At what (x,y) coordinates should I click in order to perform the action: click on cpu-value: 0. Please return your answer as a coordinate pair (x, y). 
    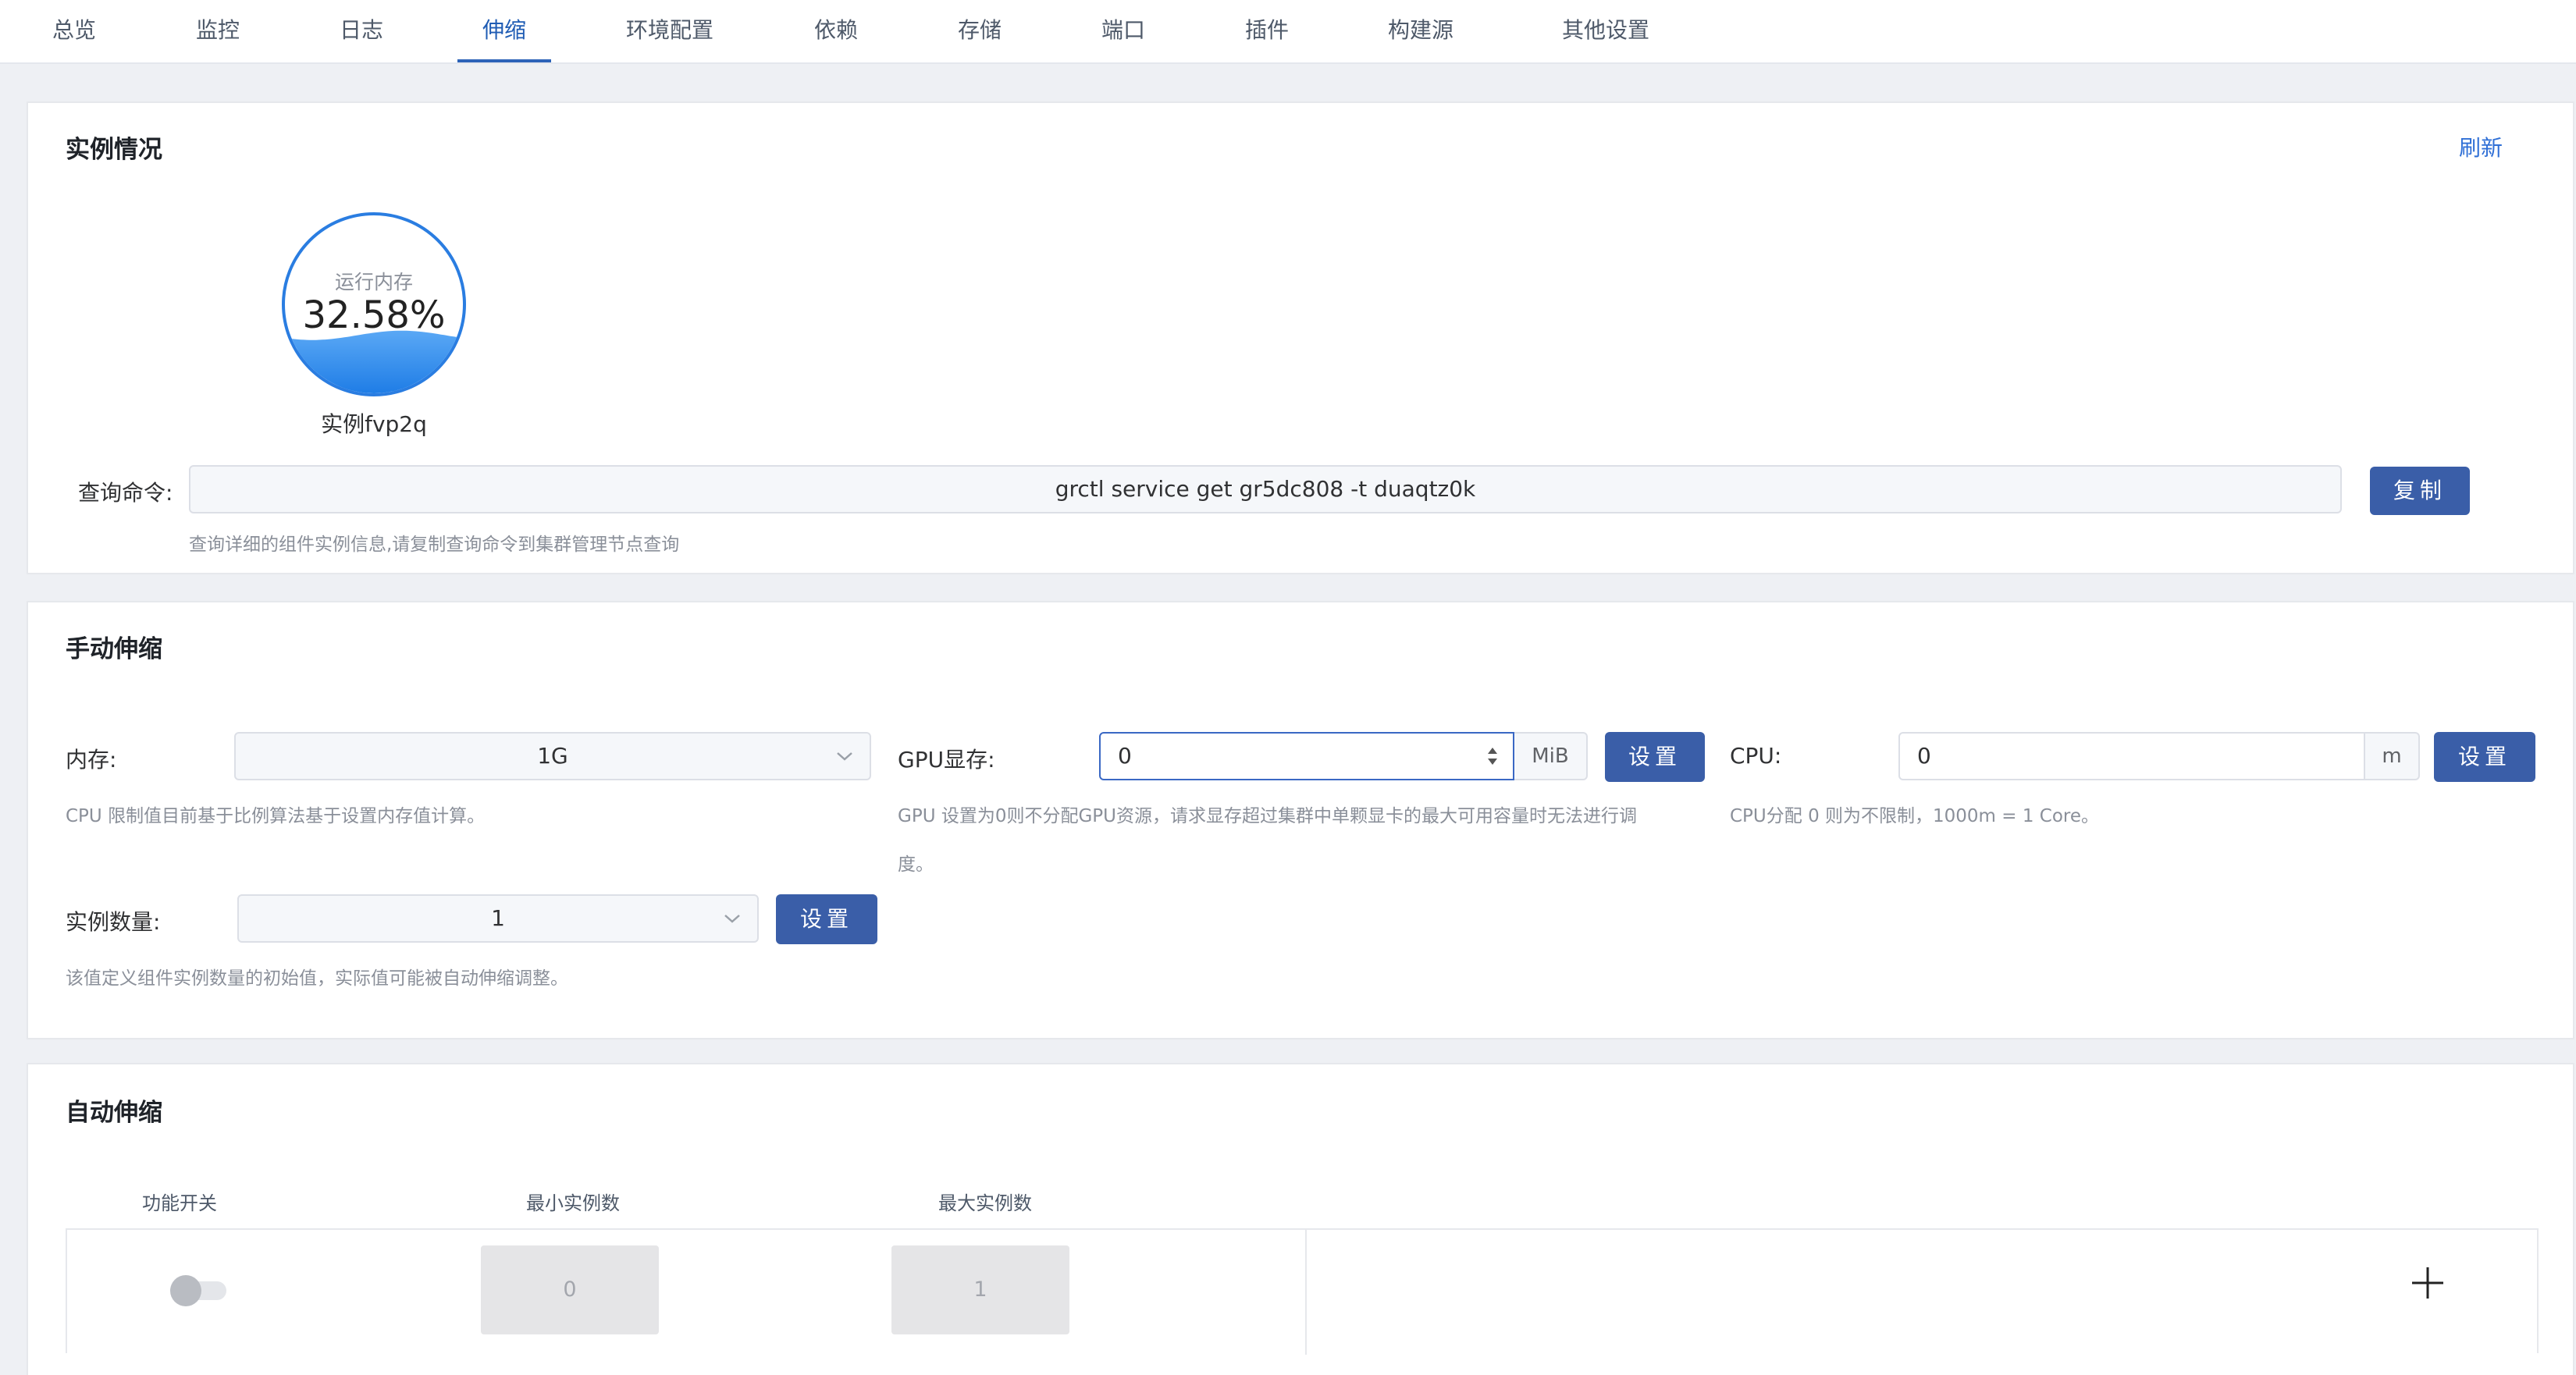
    Looking at the image, I should click on (1924, 756).